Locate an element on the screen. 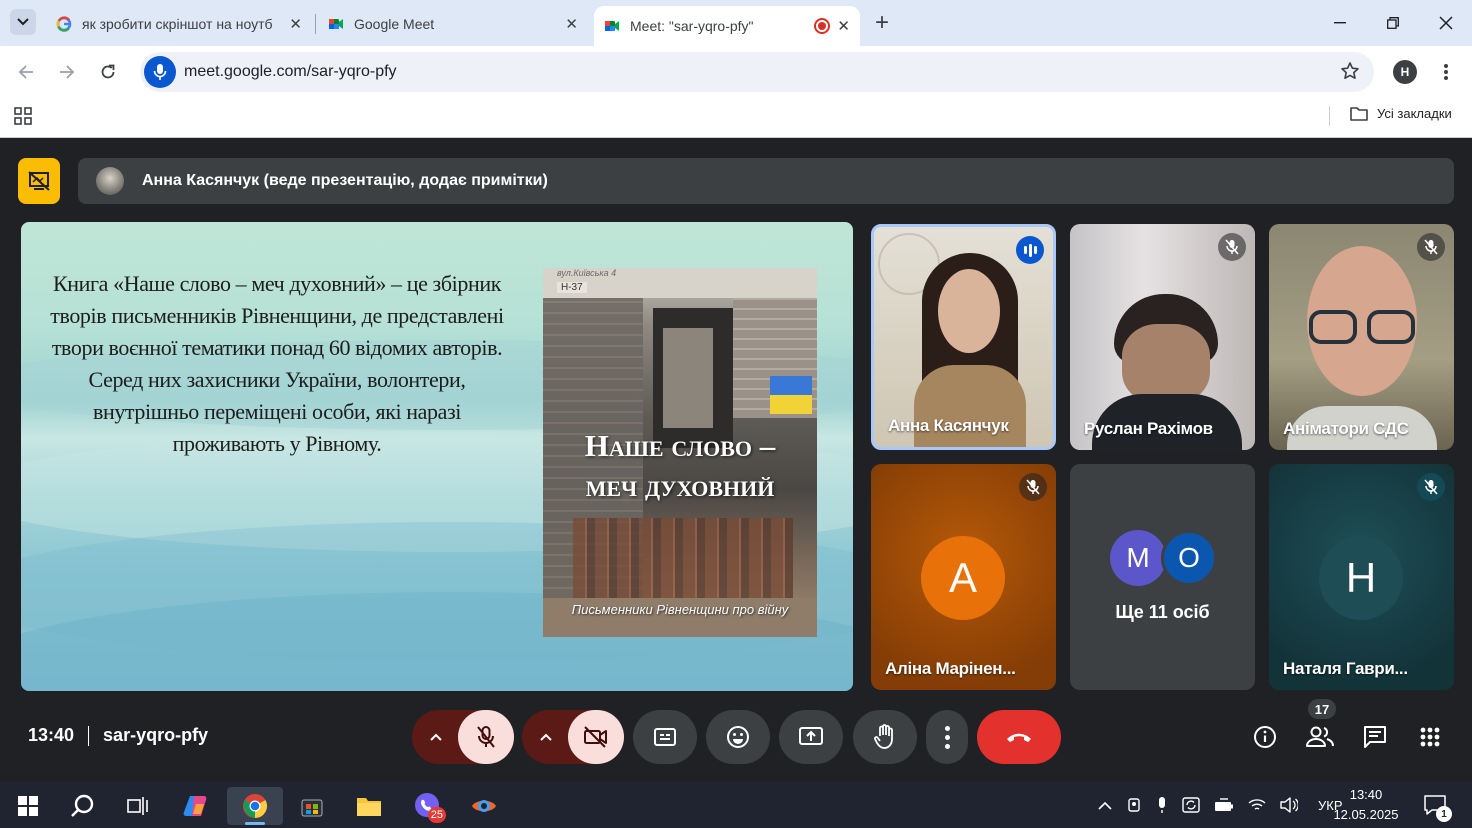 The height and width of the screenshot is (828, 1472). clock-time: 13:40 is located at coordinates (1366, 794).